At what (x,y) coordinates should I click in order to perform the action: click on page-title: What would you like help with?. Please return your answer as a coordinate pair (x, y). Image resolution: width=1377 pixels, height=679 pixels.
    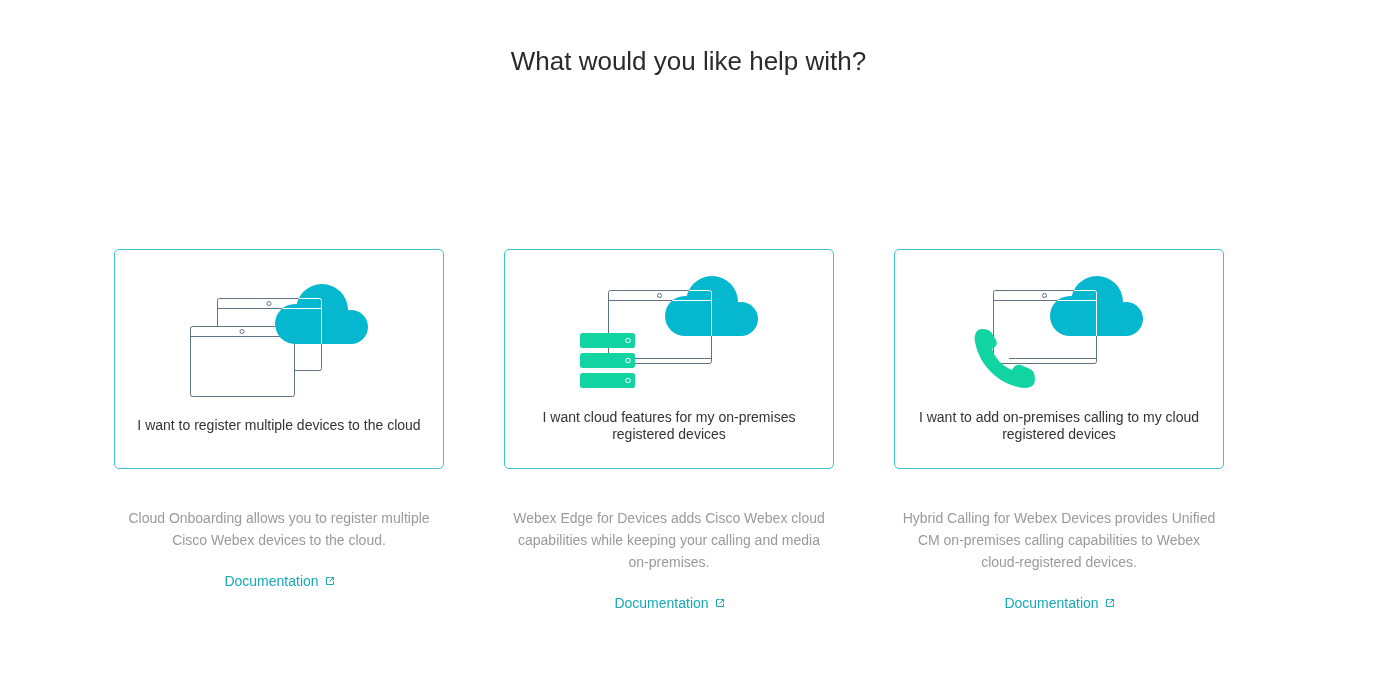
    Looking at the image, I should click on (688, 61).